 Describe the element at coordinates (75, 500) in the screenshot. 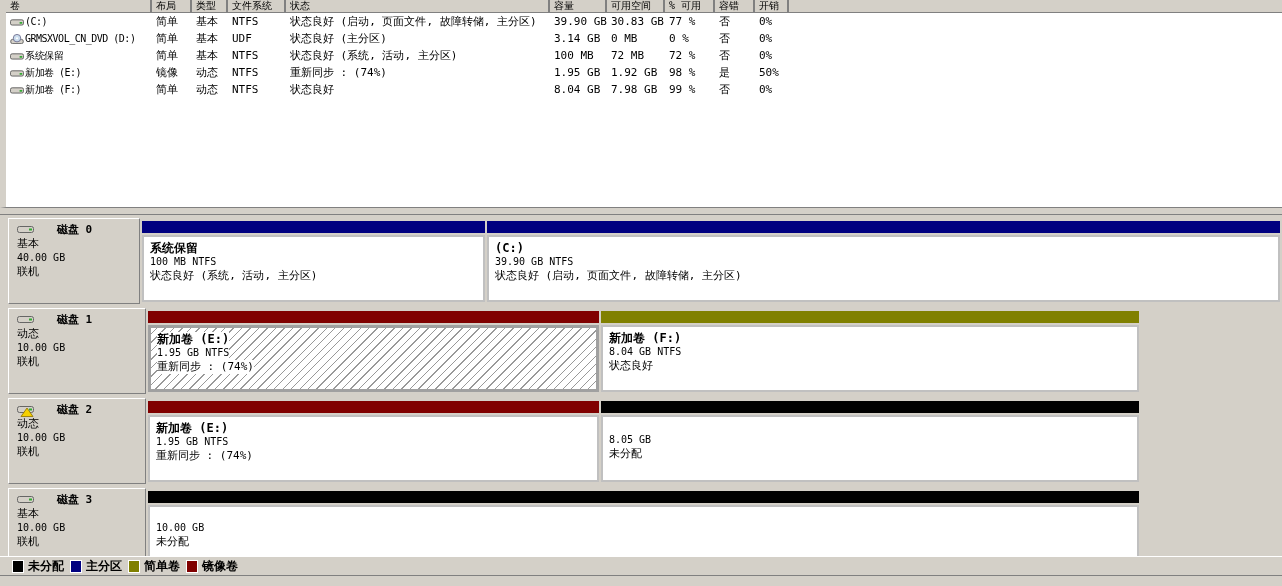

I see `disk-name: 磁盘 3` at that location.